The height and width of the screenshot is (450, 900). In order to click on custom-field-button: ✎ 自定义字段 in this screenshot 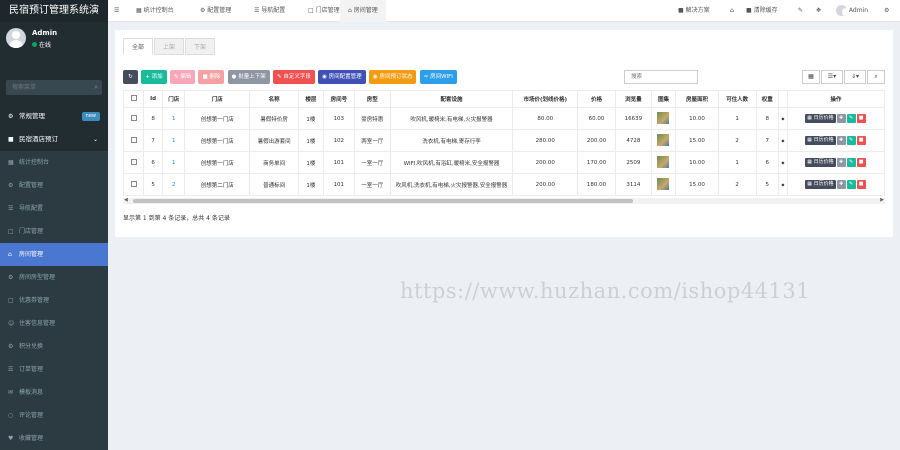, I will do `click(293, 77)`.